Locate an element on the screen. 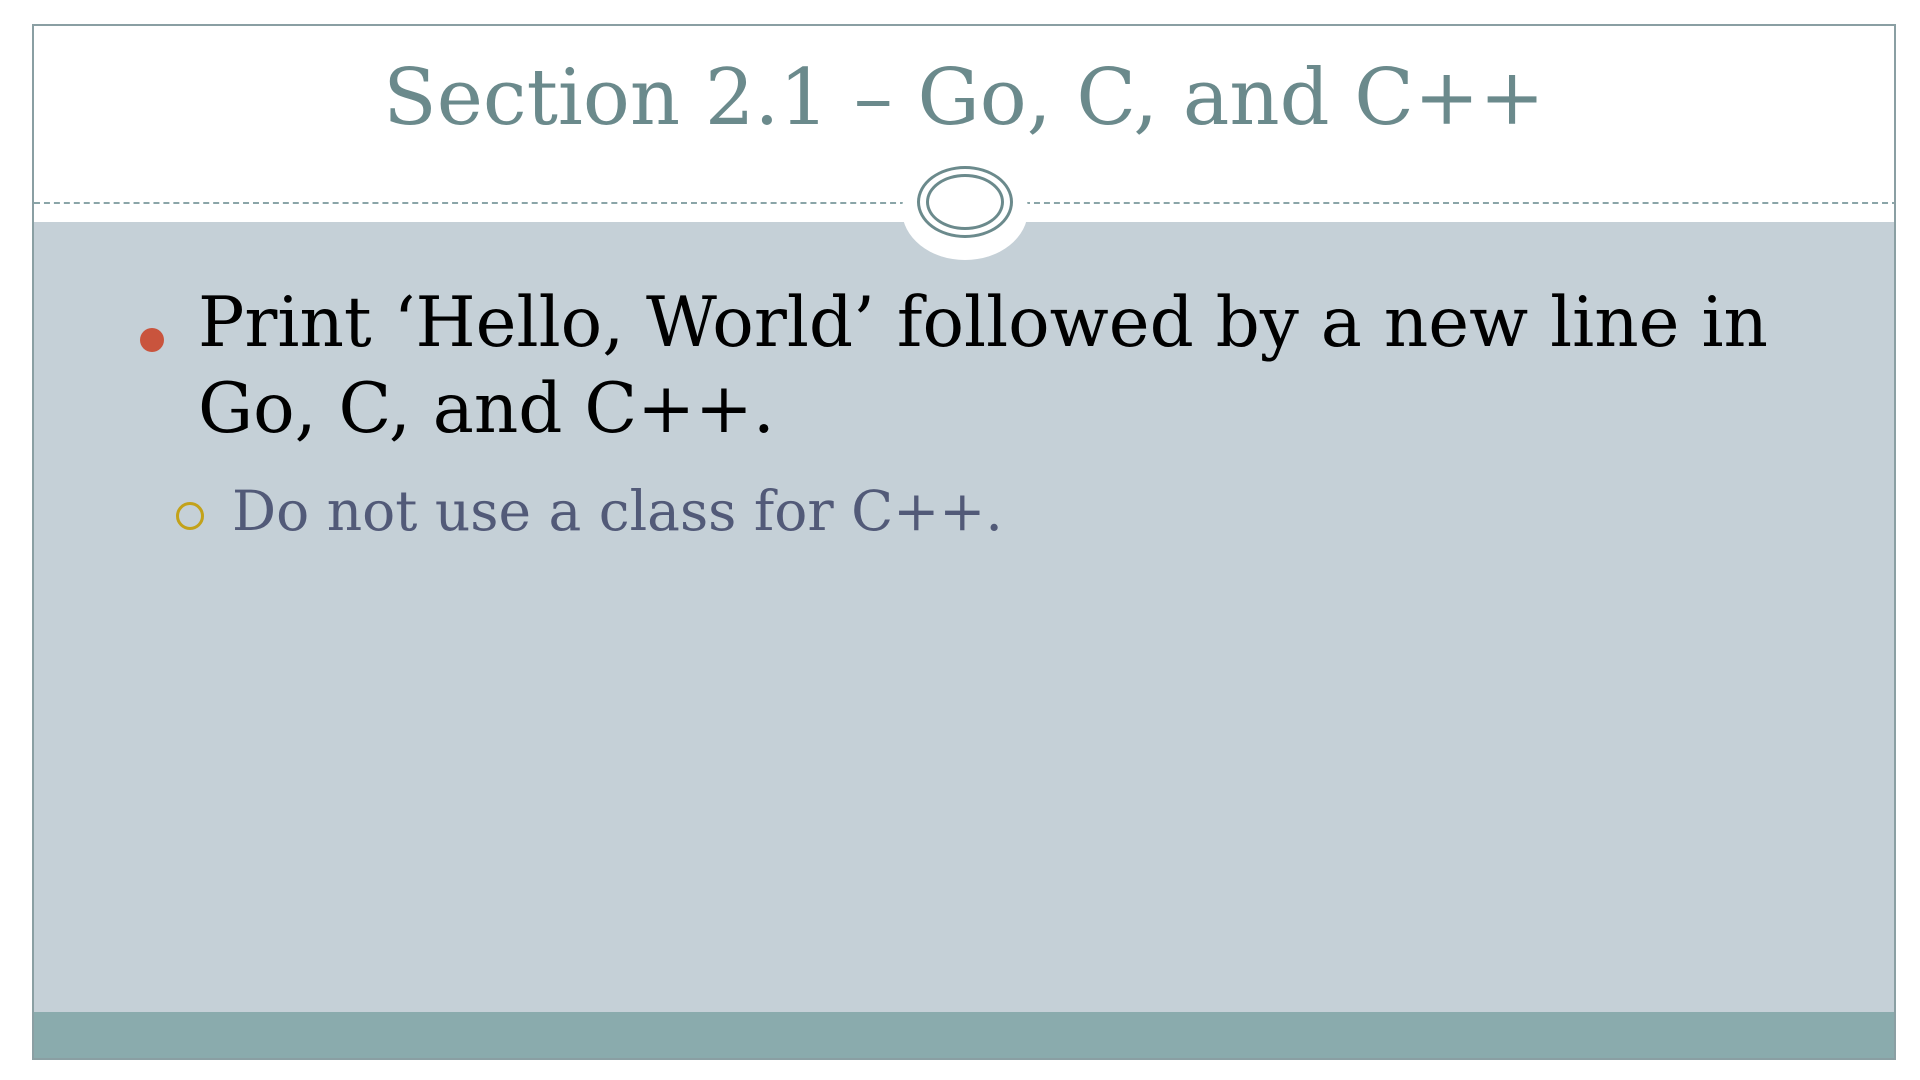 This screenshot has height=1080, width=1920. sub-bullet-ring-icon is located at coordinates (190, 516).